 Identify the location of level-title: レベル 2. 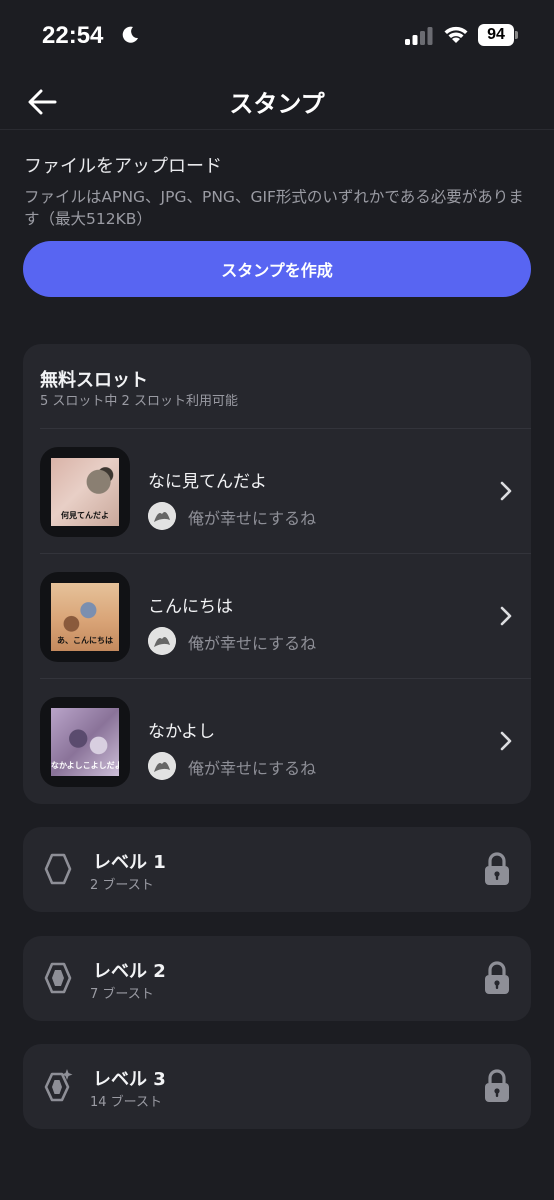
(129, 971).